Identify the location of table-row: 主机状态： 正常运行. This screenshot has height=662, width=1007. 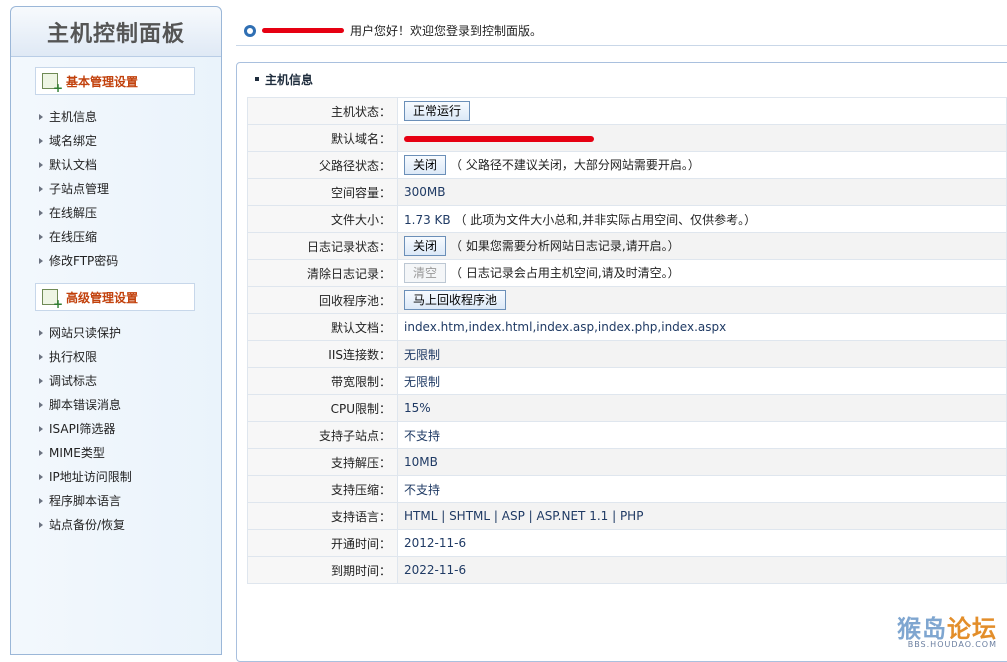
(627, 111).